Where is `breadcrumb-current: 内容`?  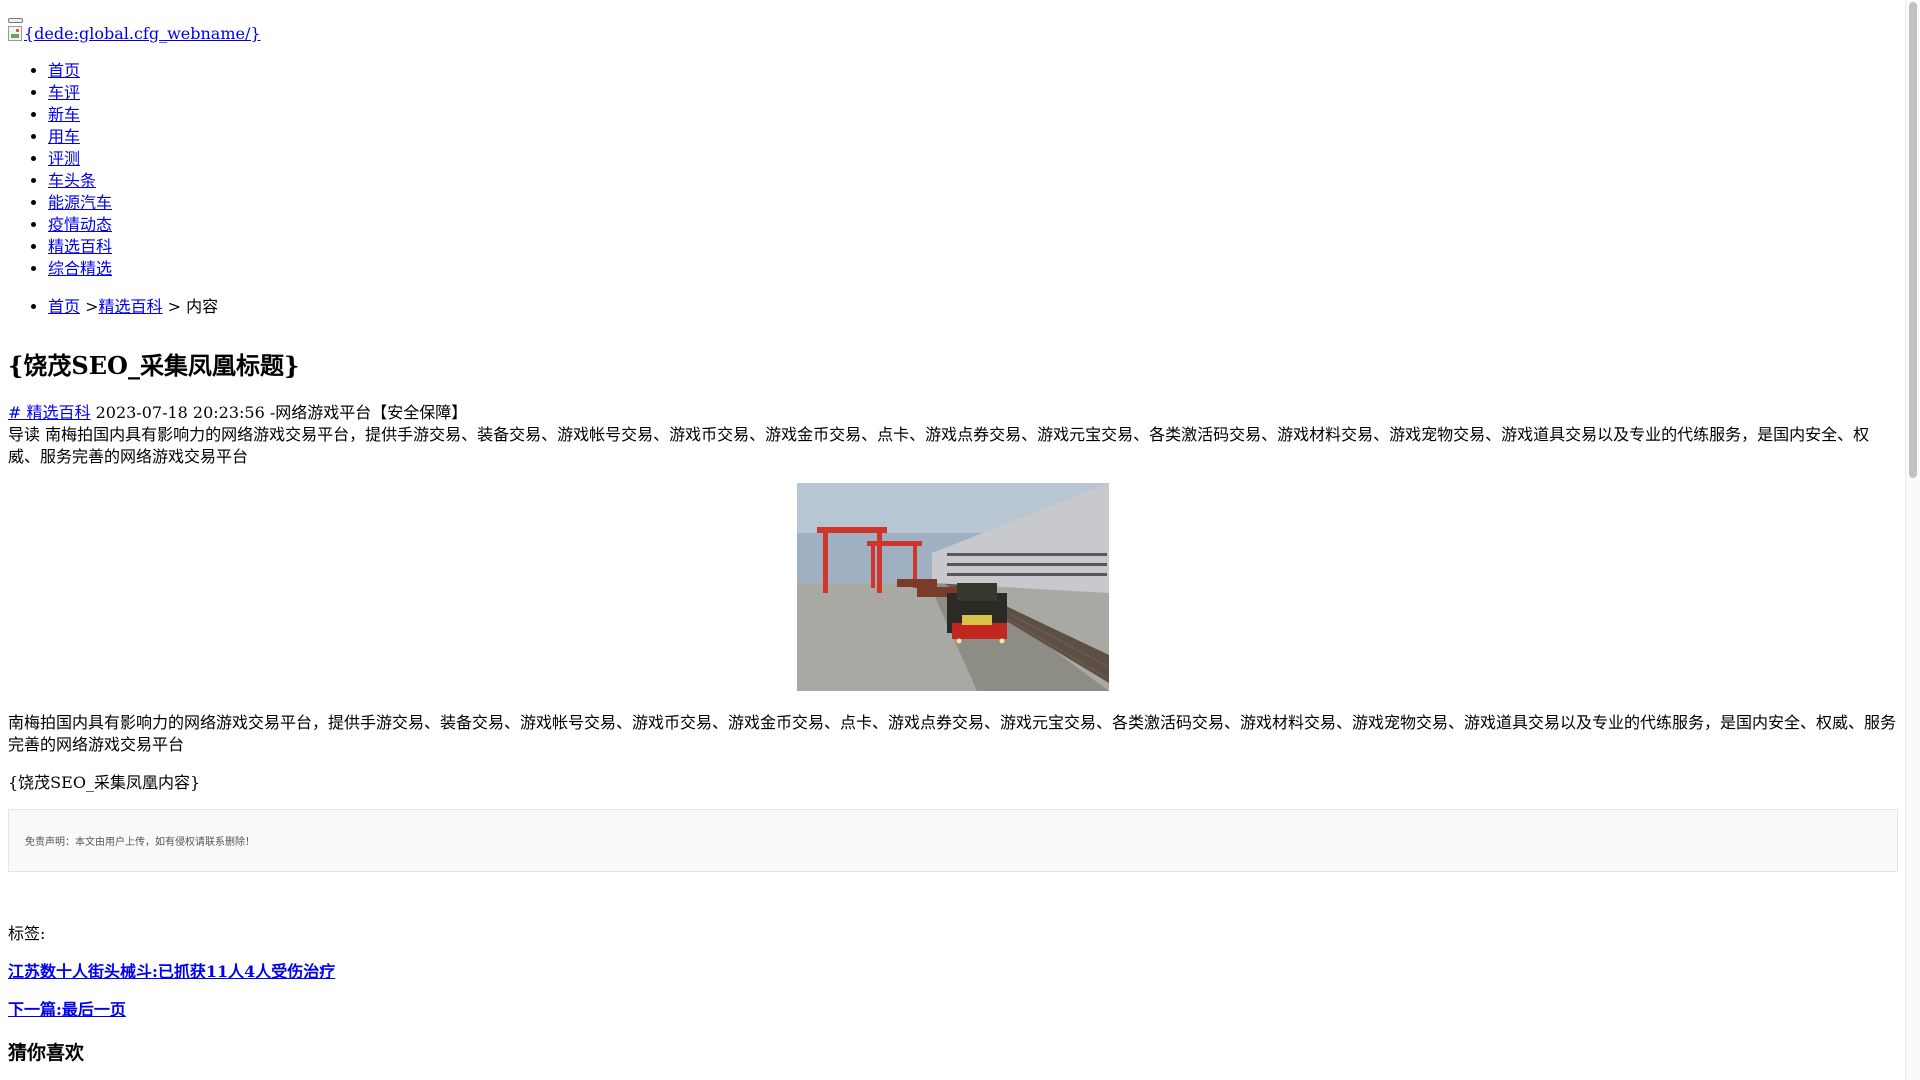 breadcrumb-current: 内容 is located at coordinates (202, 306).